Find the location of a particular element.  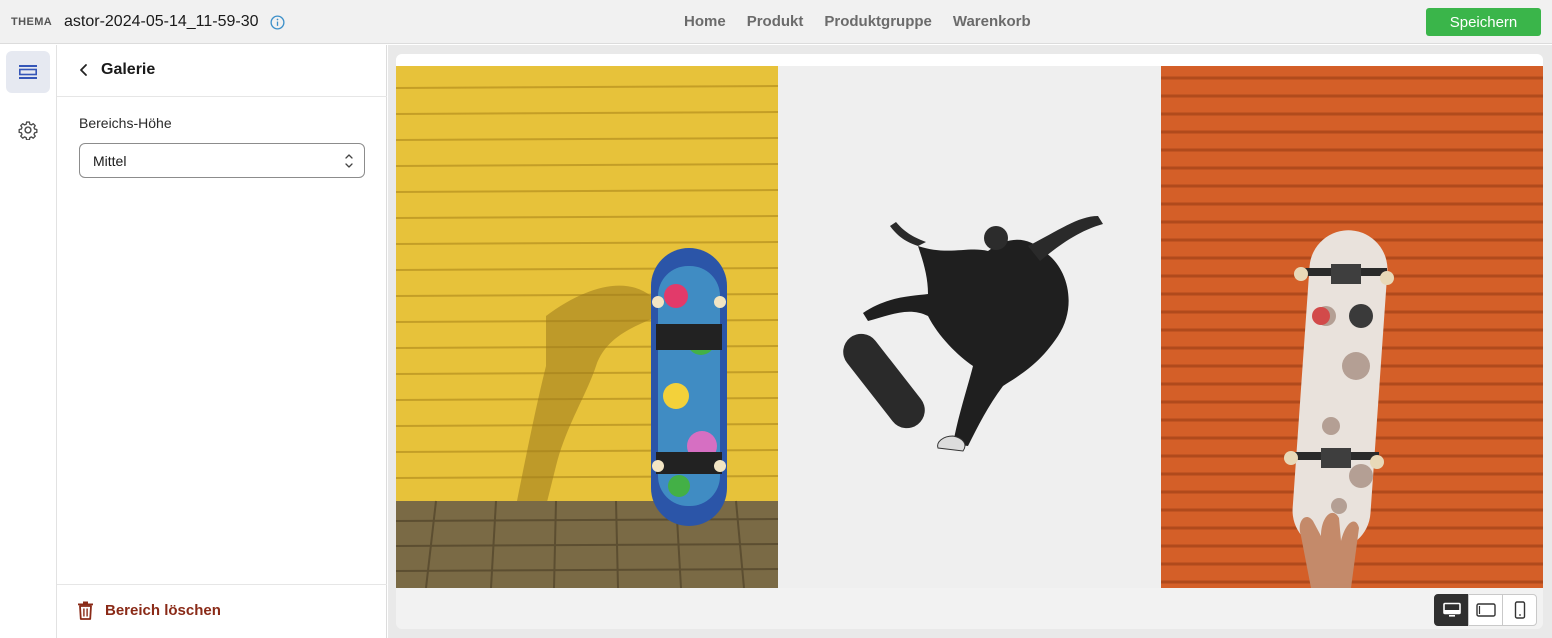

panel-footer: Bereich löschen is located at coordinates (222, 611).